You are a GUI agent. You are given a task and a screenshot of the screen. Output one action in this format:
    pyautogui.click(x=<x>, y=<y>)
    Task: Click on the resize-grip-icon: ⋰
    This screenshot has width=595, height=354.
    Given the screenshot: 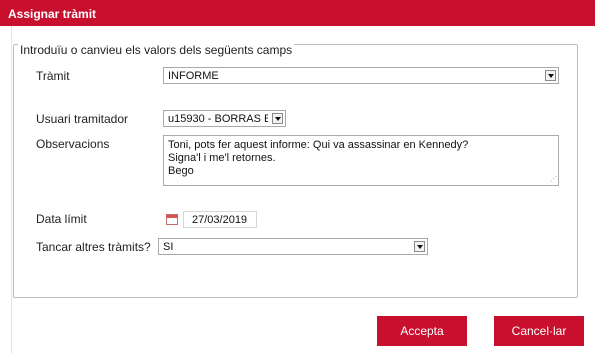 What is the action you would take?
    pyautogui.click(x=553, y=179)
    